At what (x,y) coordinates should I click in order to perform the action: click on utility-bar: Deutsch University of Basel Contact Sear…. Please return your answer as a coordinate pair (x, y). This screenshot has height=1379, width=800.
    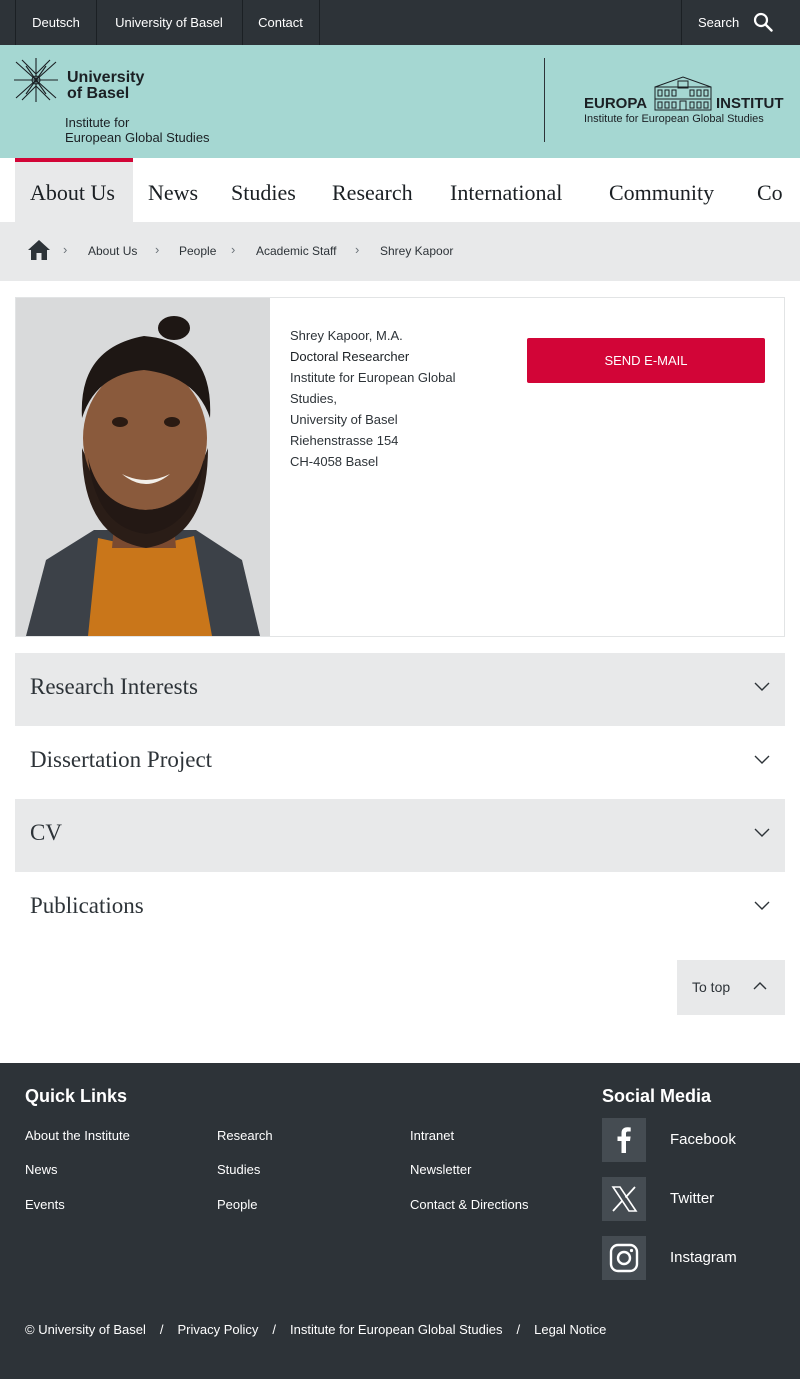
    Looking at the image, I should click on (400, 22).